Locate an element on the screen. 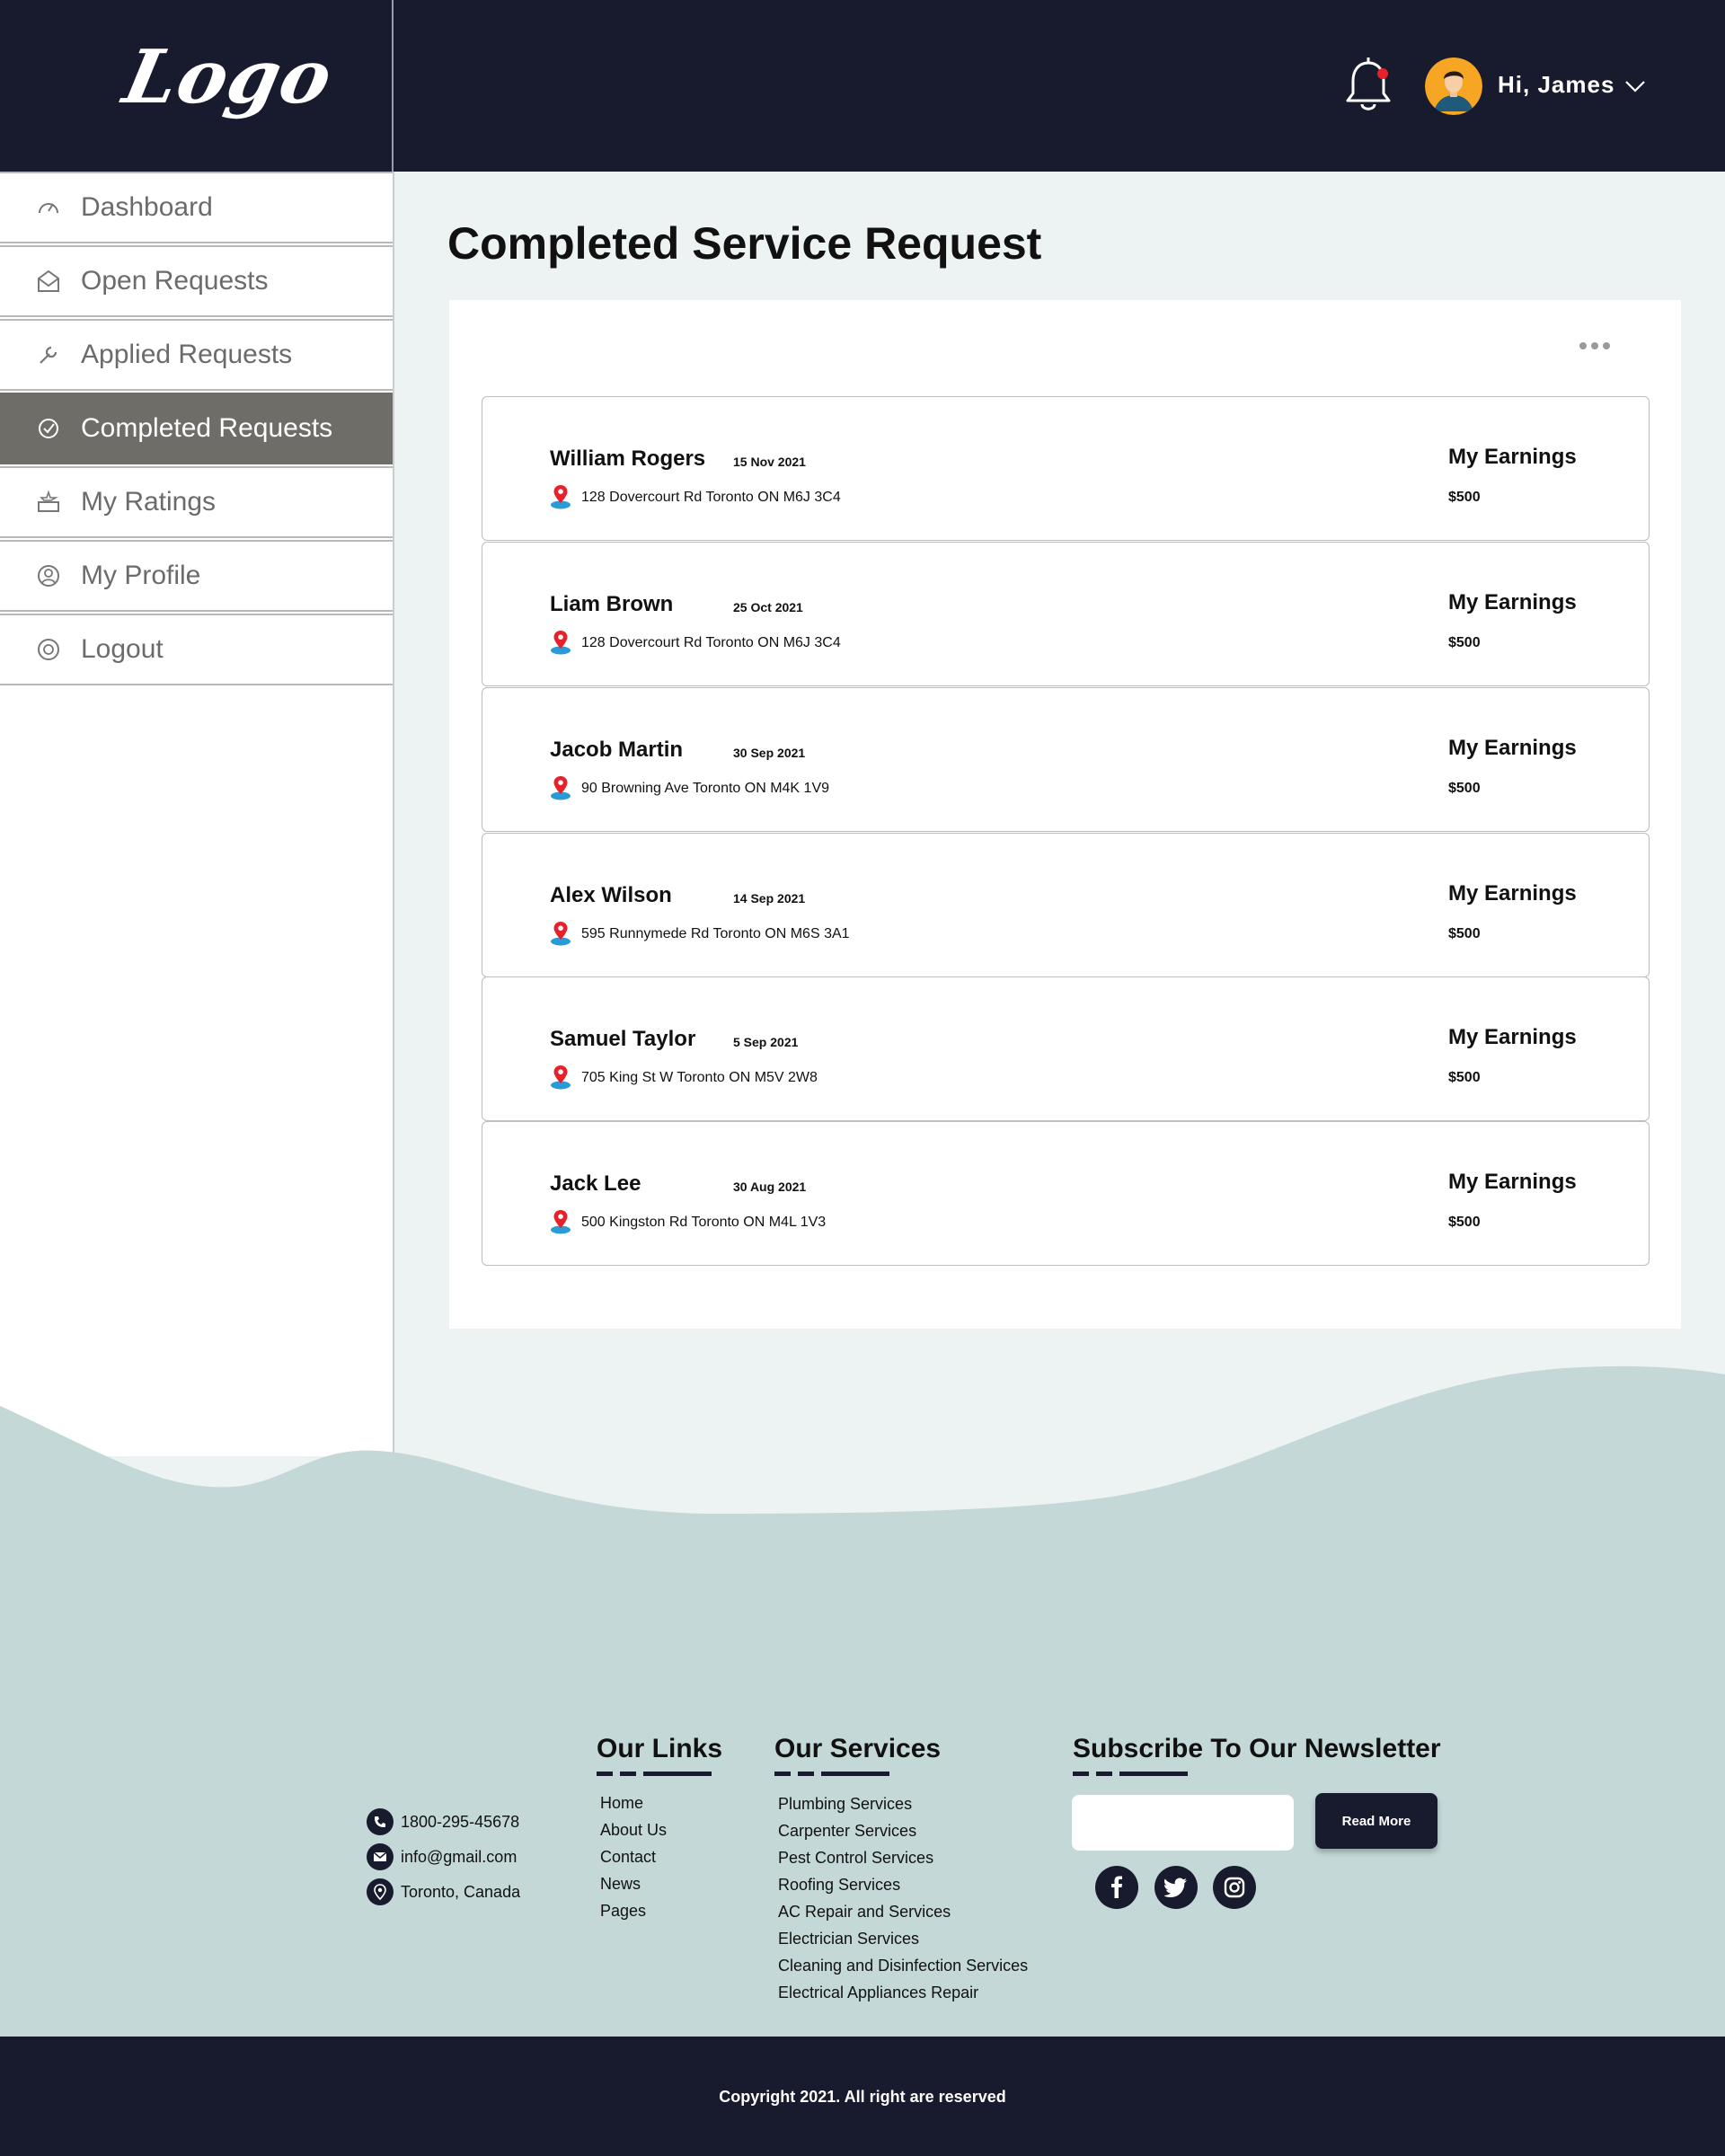 This screenshot has height=2156, width=1725. location-icon is located at coordinates (380, 1892).